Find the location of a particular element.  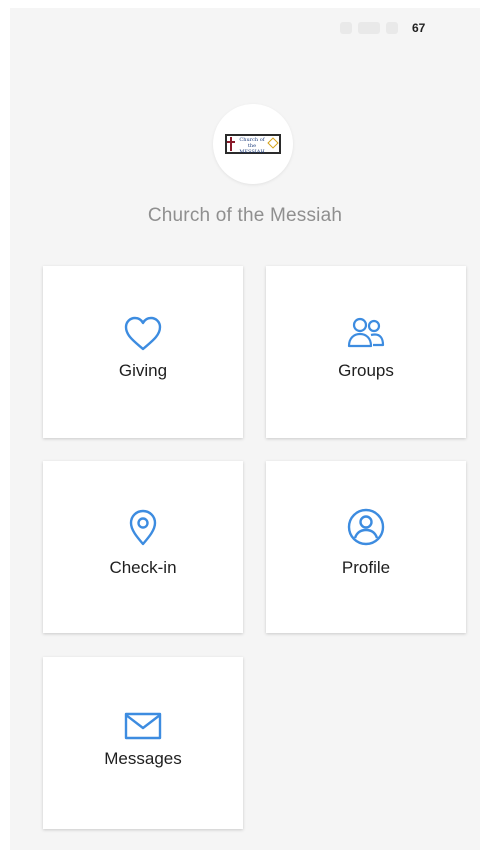

envelope-icon is located at coordinates (143, 726).